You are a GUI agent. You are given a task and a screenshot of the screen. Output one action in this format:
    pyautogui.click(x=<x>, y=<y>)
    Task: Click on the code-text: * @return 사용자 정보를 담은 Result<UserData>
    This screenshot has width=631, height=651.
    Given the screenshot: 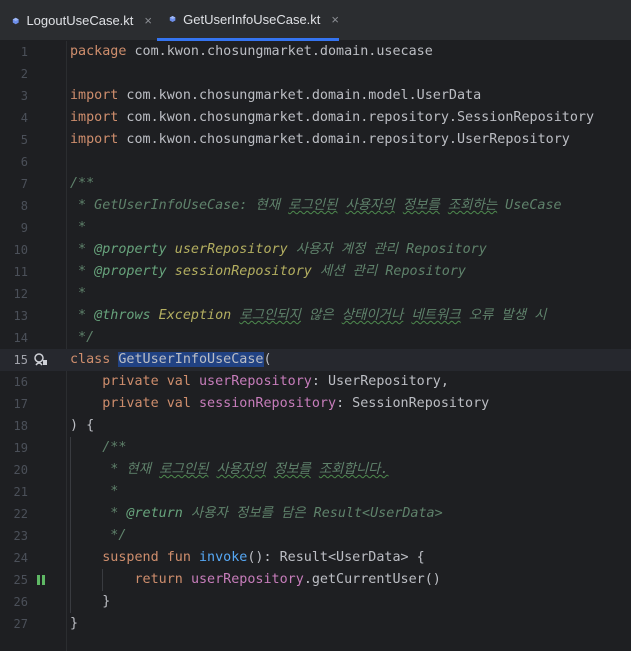 What is the action you would take?
    pyautogui.click(x=256, y=514)
    